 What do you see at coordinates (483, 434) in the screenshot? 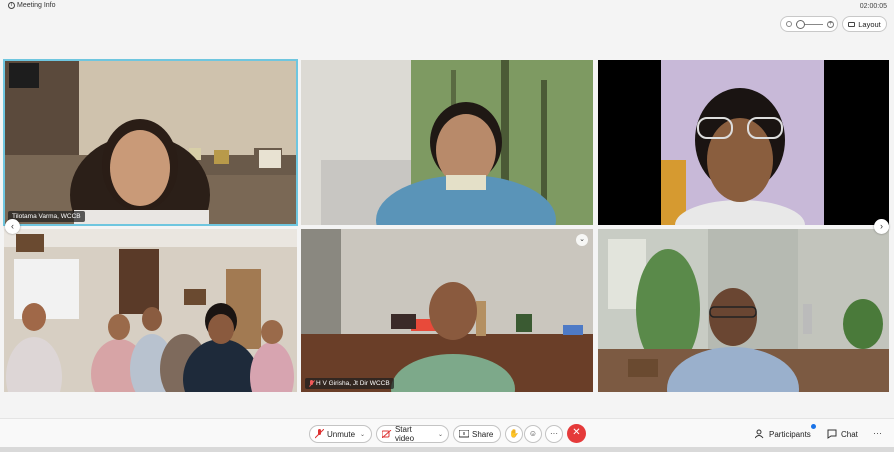
I see `share-label: Share` at bounding box center [483, 434].